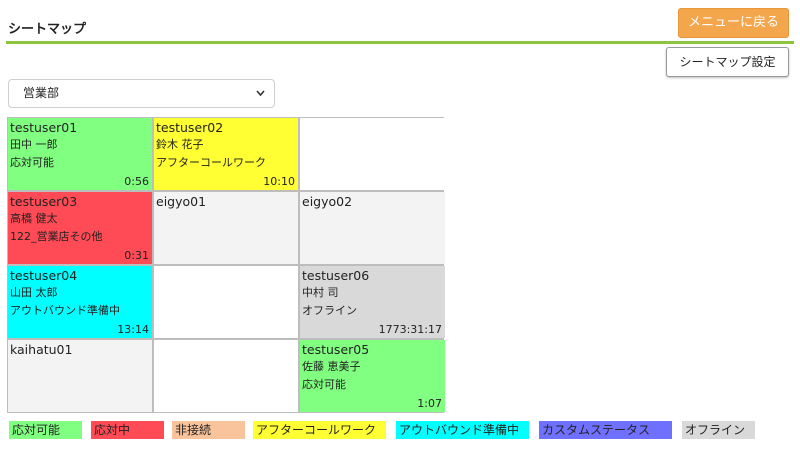  I want to click on seat-elapsed-time: 0:31, so click(136, 255).